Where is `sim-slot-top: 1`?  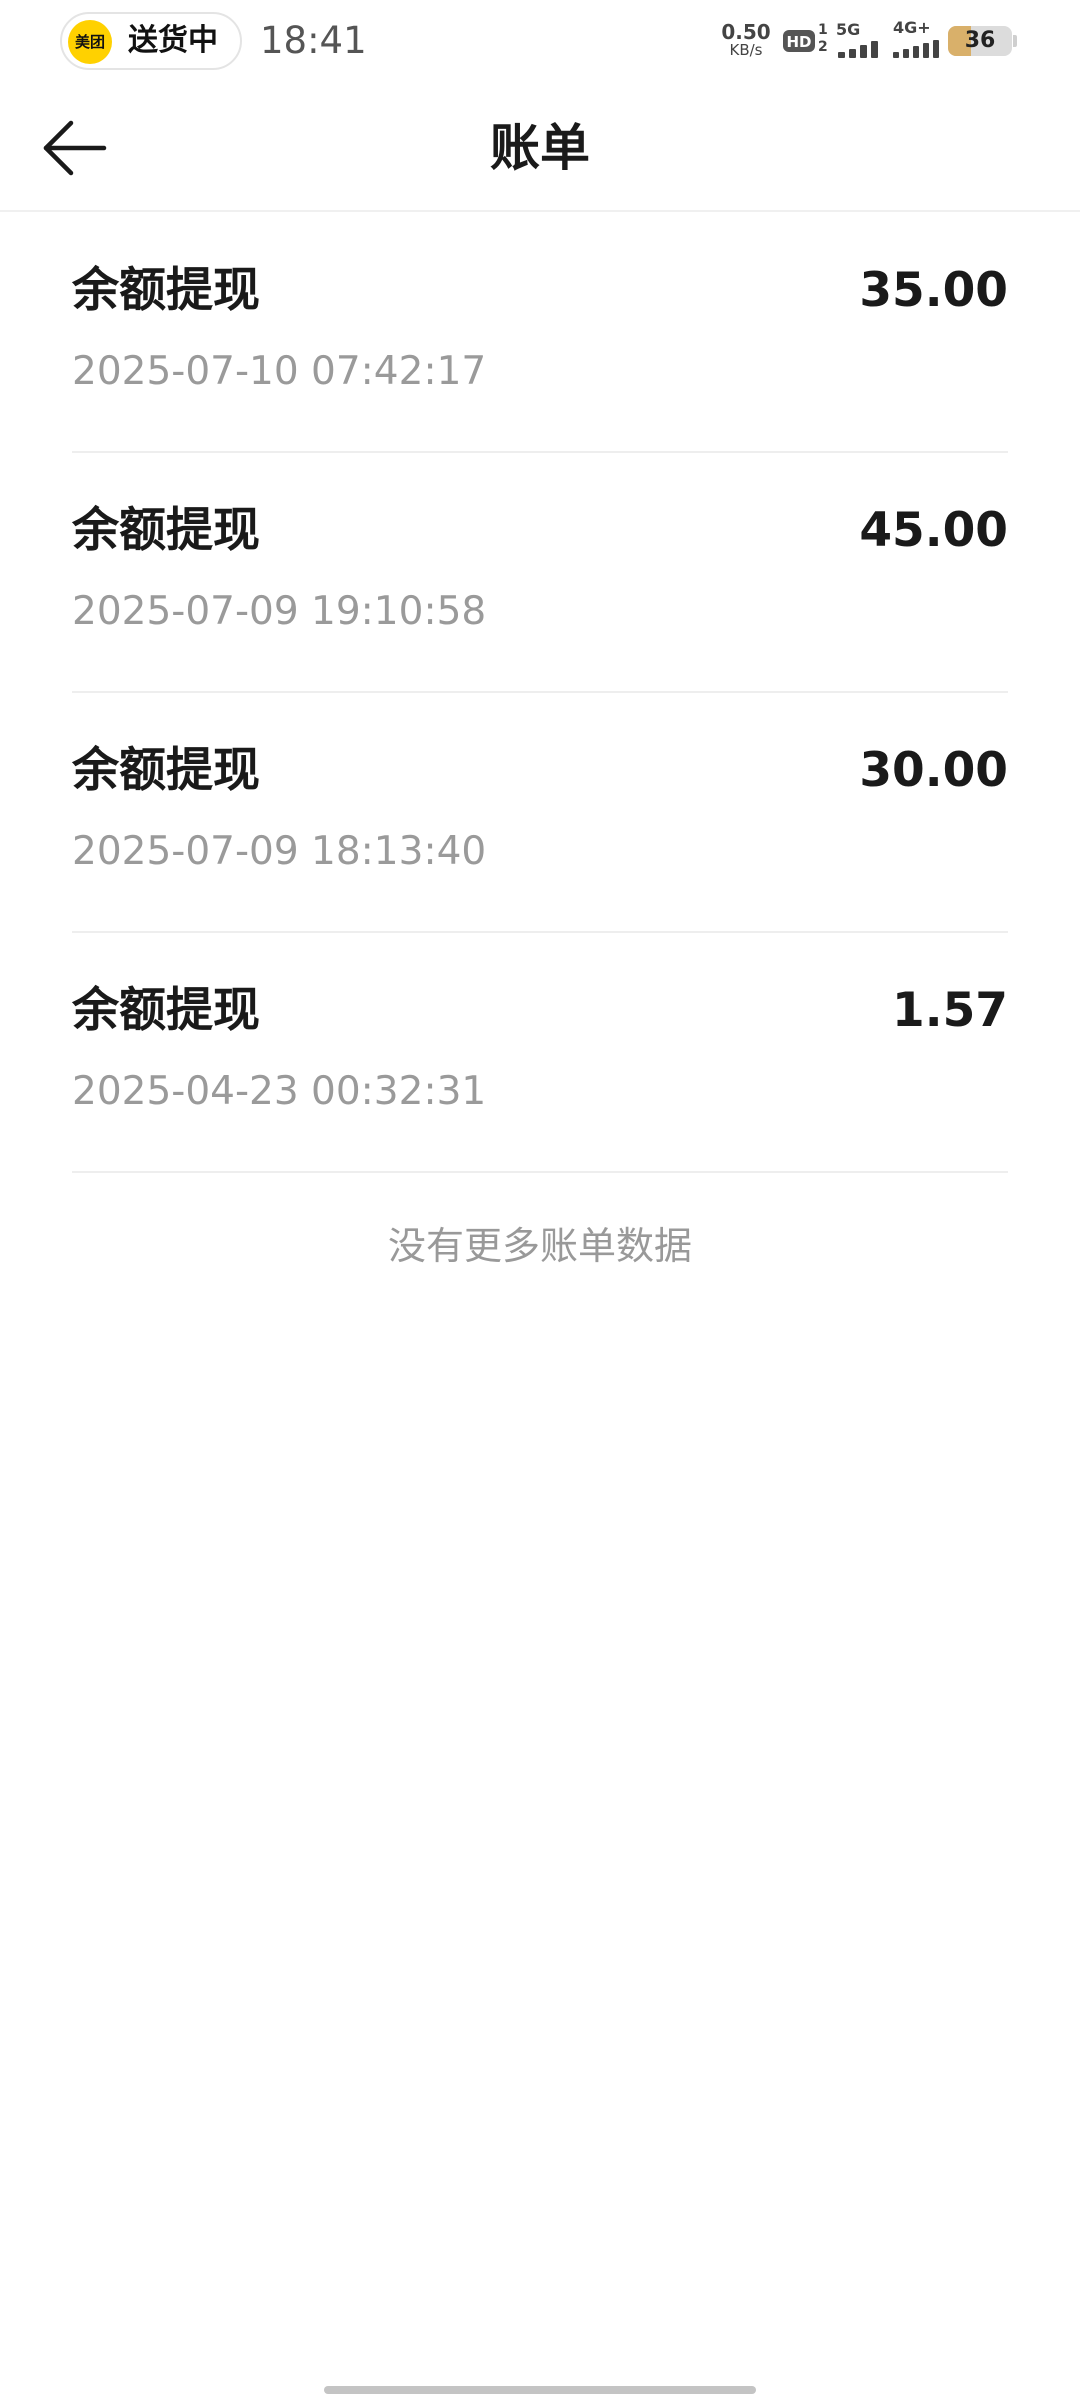 sim-slot-top: 1 is located at coordinates (823, 30).